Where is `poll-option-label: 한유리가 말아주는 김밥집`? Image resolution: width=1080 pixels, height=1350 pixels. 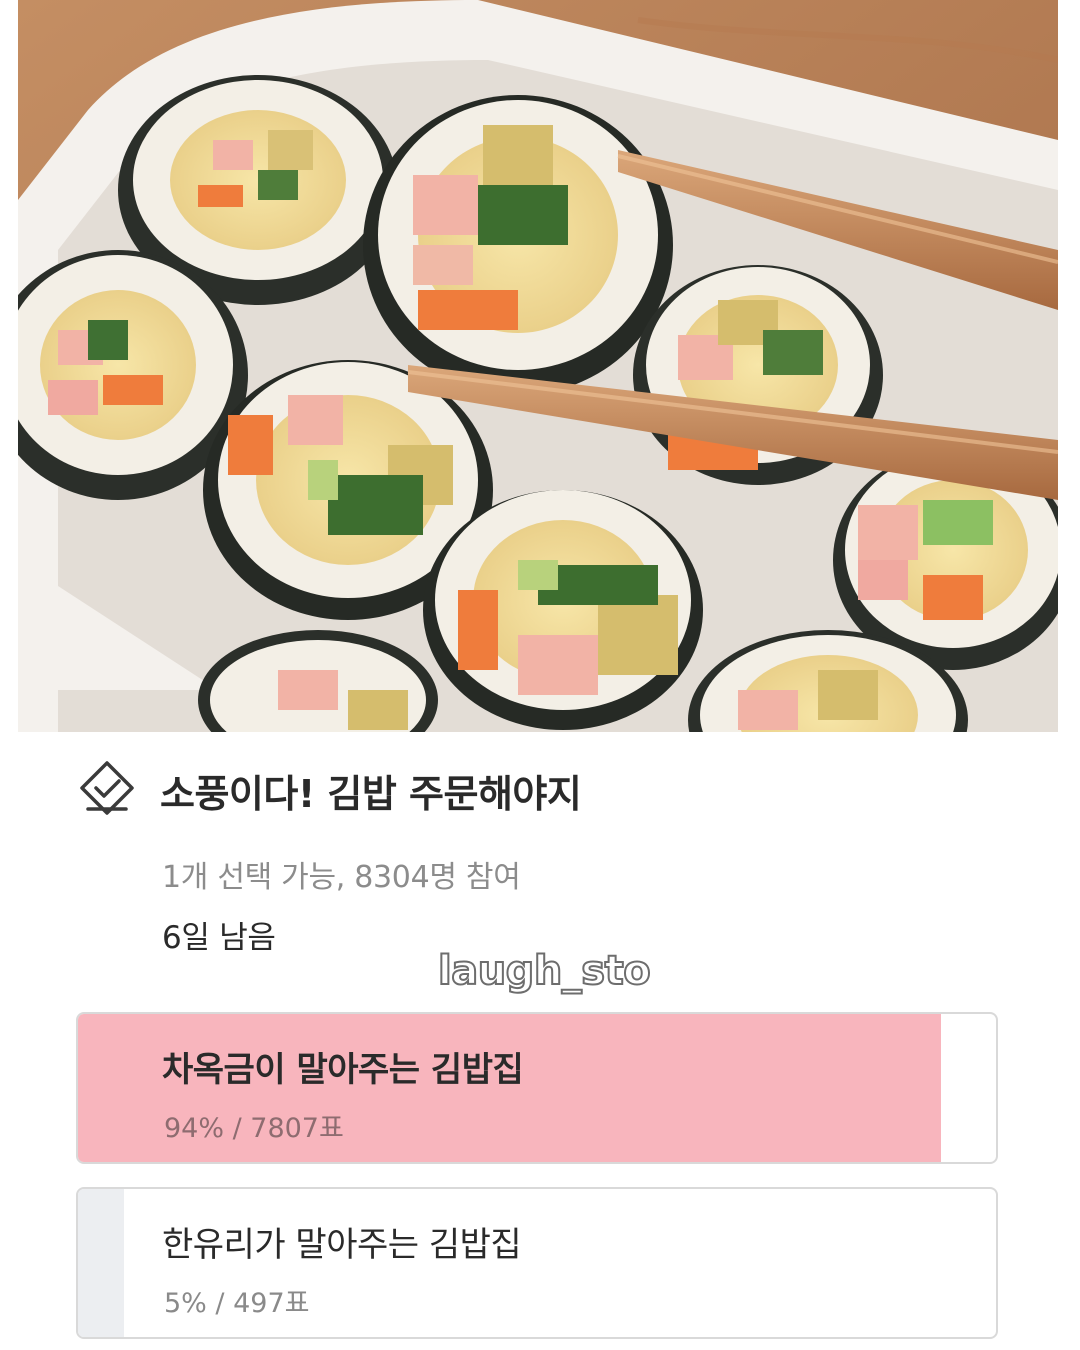 poll-option-label: 한유리가 말아주는 김밥집 is located at coordinates (342, 1245).